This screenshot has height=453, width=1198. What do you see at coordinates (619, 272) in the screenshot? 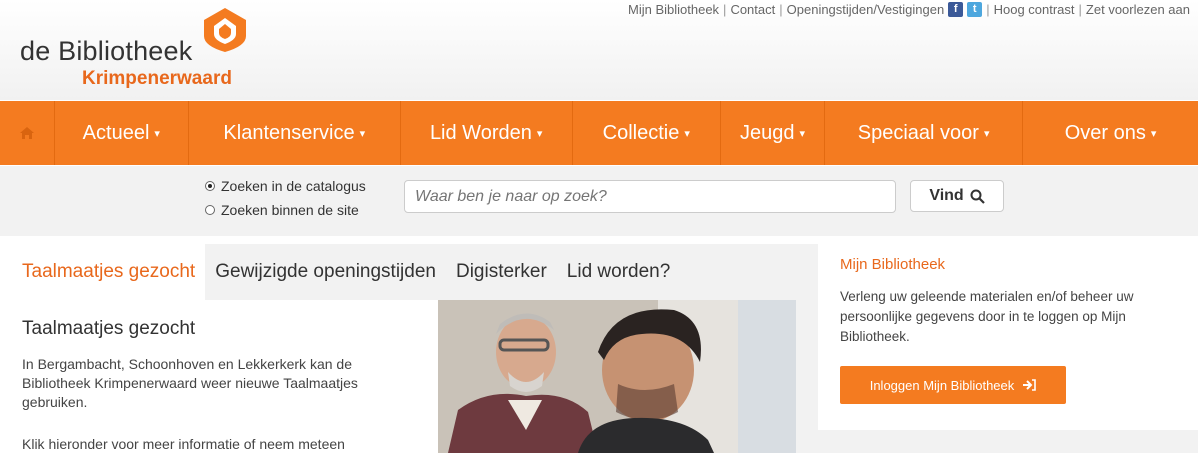
I see `tab-lid-worden: Lid worden?` at bounding box center [619, 272].